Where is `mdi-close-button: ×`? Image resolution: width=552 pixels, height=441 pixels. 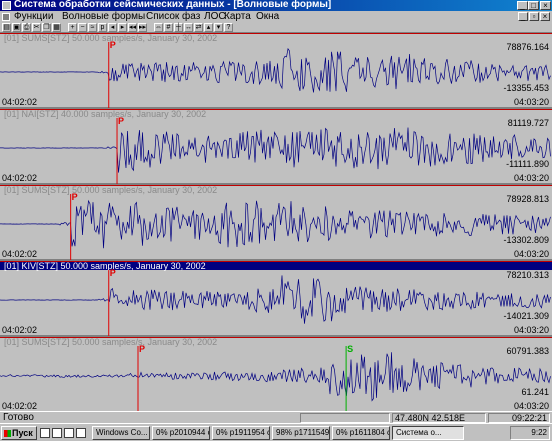
mdi-close-button: × is located at coordinates (545, 16).